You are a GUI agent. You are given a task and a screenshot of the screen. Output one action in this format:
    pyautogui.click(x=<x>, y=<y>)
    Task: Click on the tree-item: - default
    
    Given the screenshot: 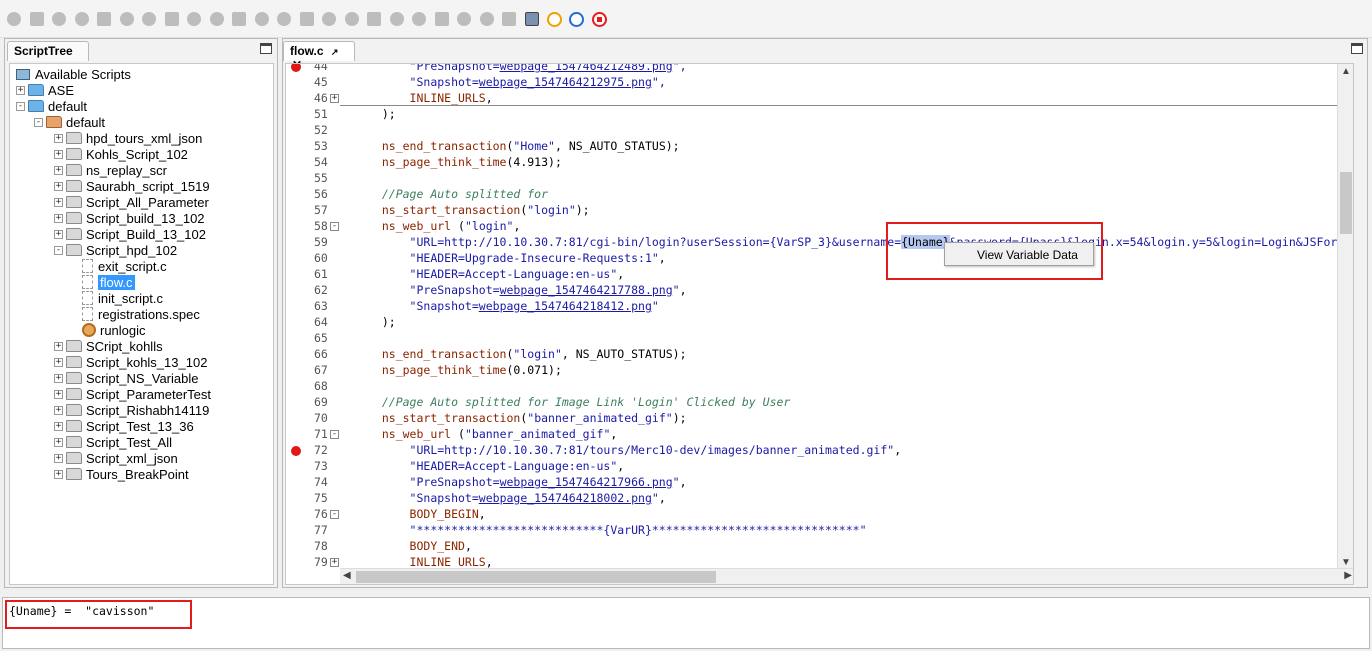 What is the action you would take?
    pyautogui.click(x=51, y=106)
    